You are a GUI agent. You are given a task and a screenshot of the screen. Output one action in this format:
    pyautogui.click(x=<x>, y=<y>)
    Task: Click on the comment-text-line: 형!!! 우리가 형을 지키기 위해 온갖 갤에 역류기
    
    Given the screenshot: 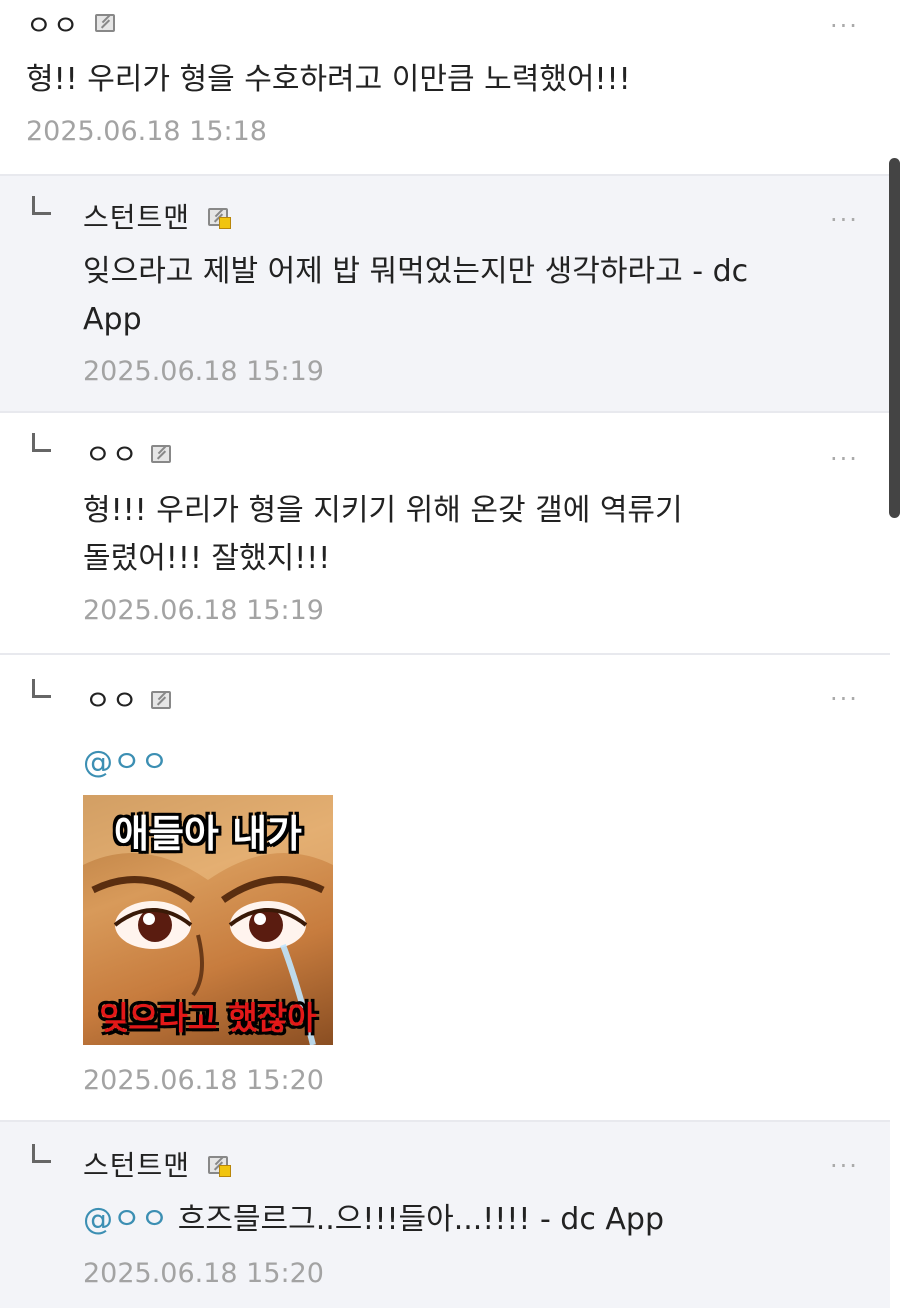 What is the action you would take?
    pyautogui.click(x=383, y=510)
    